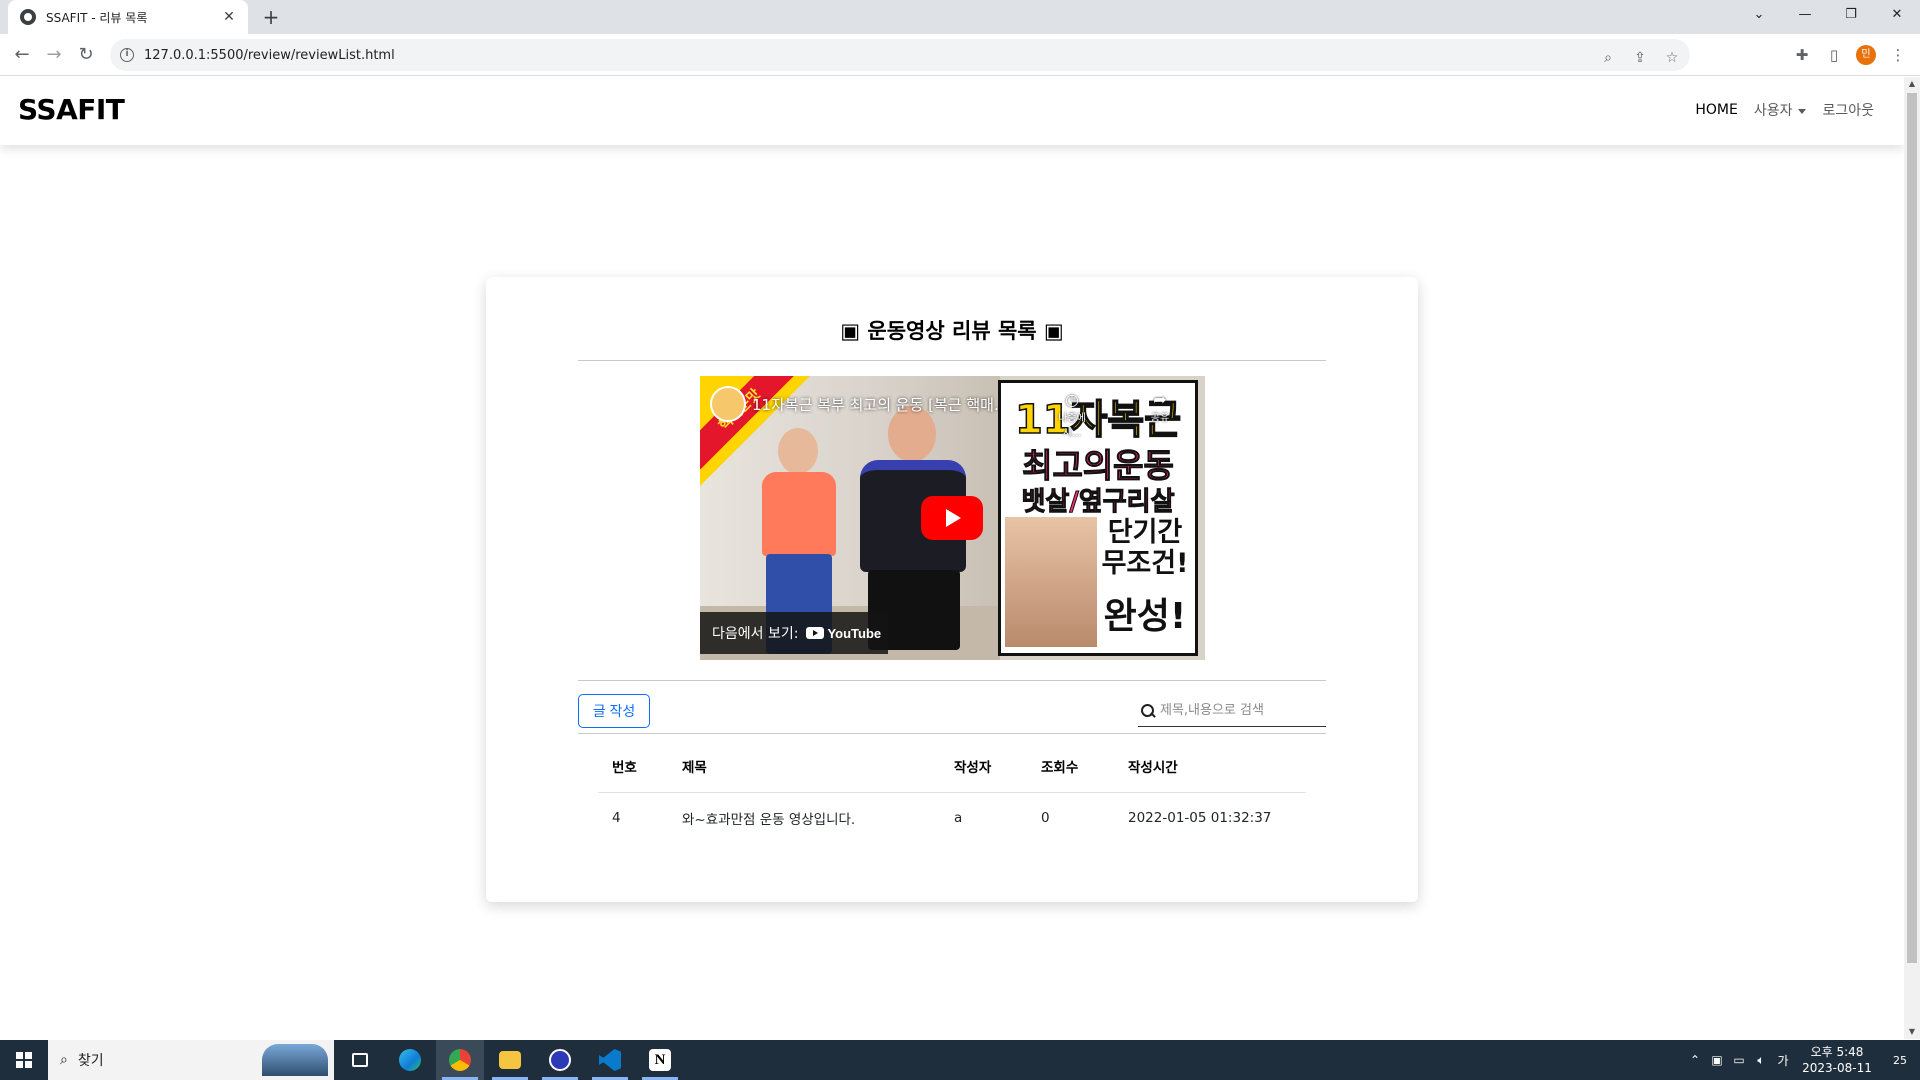 Image resolution: width=1920 pixels, height=1080 pixels. Describe the element at coordinates (1716, 110) in the screenshot. I see `nav-home-link: HOME` at that location.